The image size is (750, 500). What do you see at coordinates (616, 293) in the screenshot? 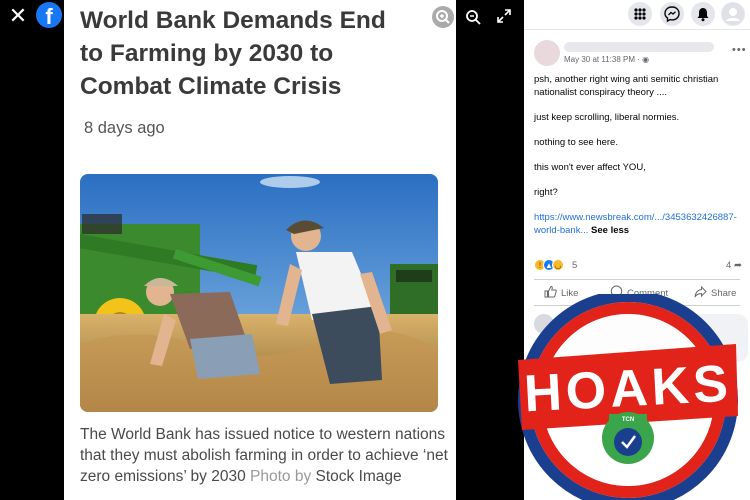
I see `comment-icon` at bounding box center [616, 293].